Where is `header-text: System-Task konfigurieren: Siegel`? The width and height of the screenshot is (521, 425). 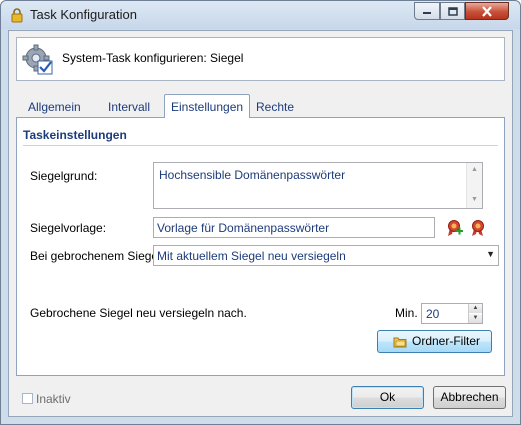
header-text: System-Task konfigurieren: Siegel is located at coordinates (153, 58).